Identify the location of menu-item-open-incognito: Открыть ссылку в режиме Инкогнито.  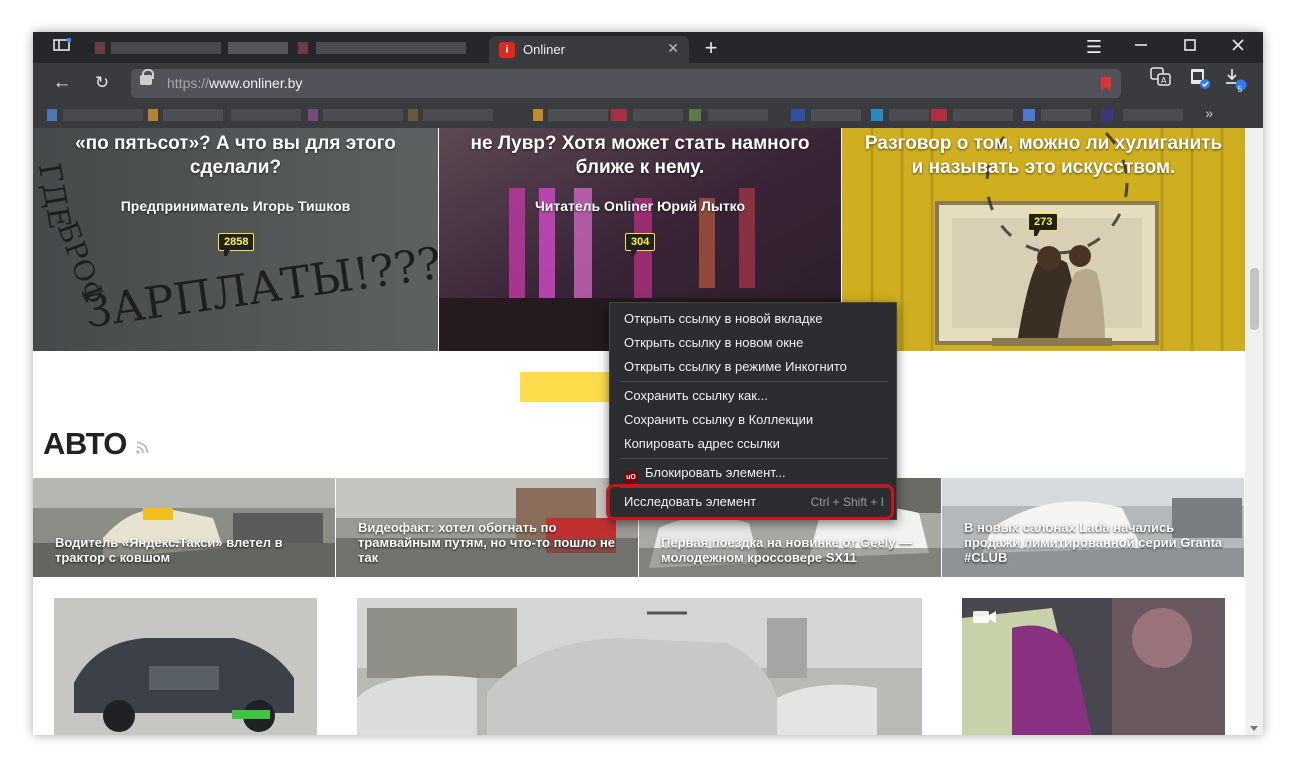
(753, 367).